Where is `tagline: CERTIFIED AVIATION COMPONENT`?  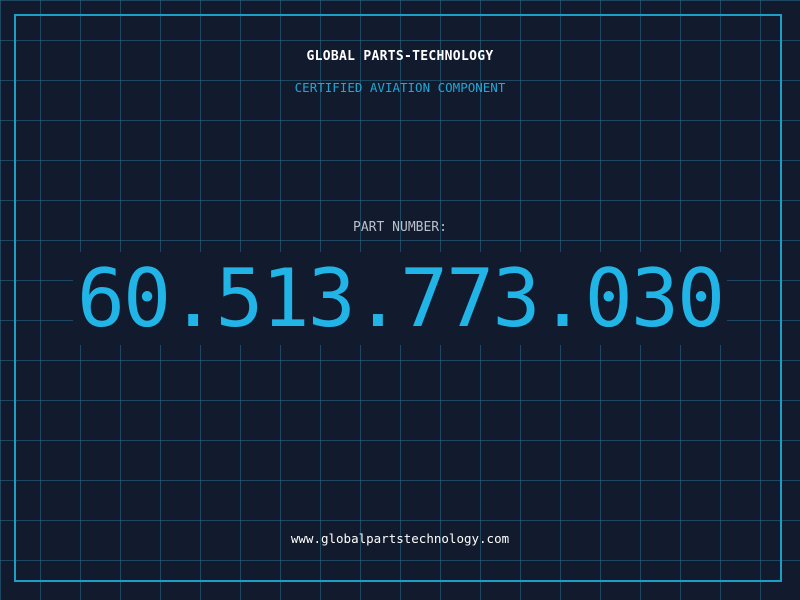 tagline: CERTIFIED AVIATION COMPONENT is located at coordinates (400, 87).